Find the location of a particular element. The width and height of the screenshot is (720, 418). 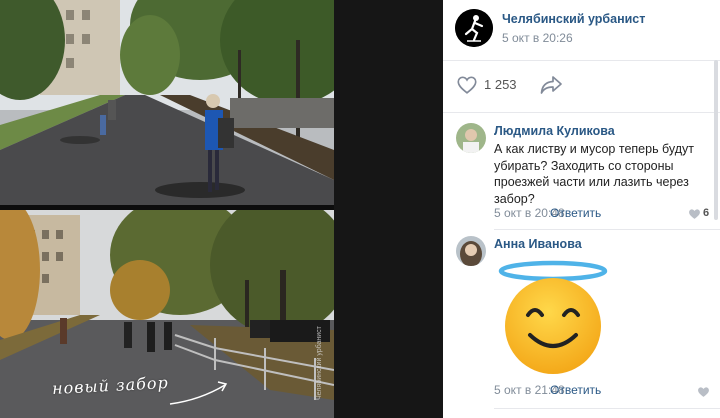

angel-smile-sticker is located at coordinates (553, 317).